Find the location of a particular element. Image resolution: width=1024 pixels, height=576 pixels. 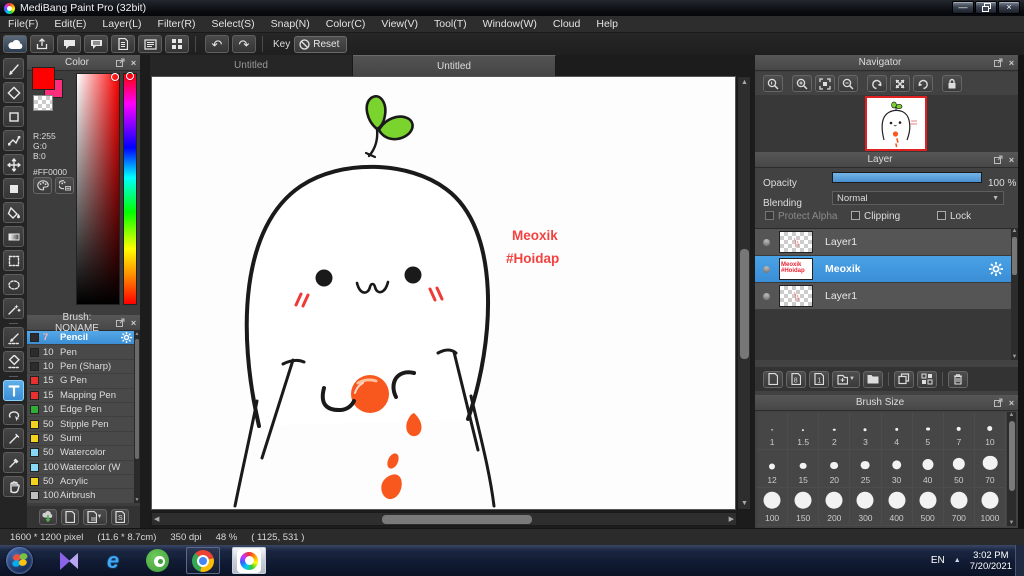

brush-item-edge-pen: 10 Edge Pen is located at coordinates (80, 410).